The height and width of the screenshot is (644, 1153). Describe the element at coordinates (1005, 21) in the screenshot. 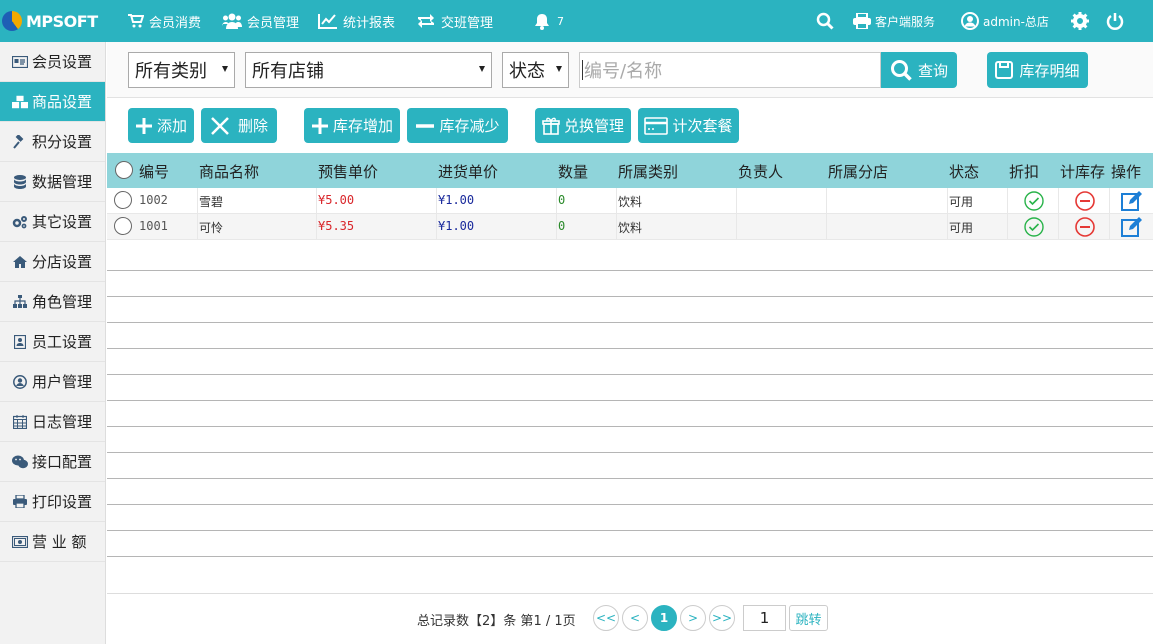

I see `user-menu: admin-总店` at that location.